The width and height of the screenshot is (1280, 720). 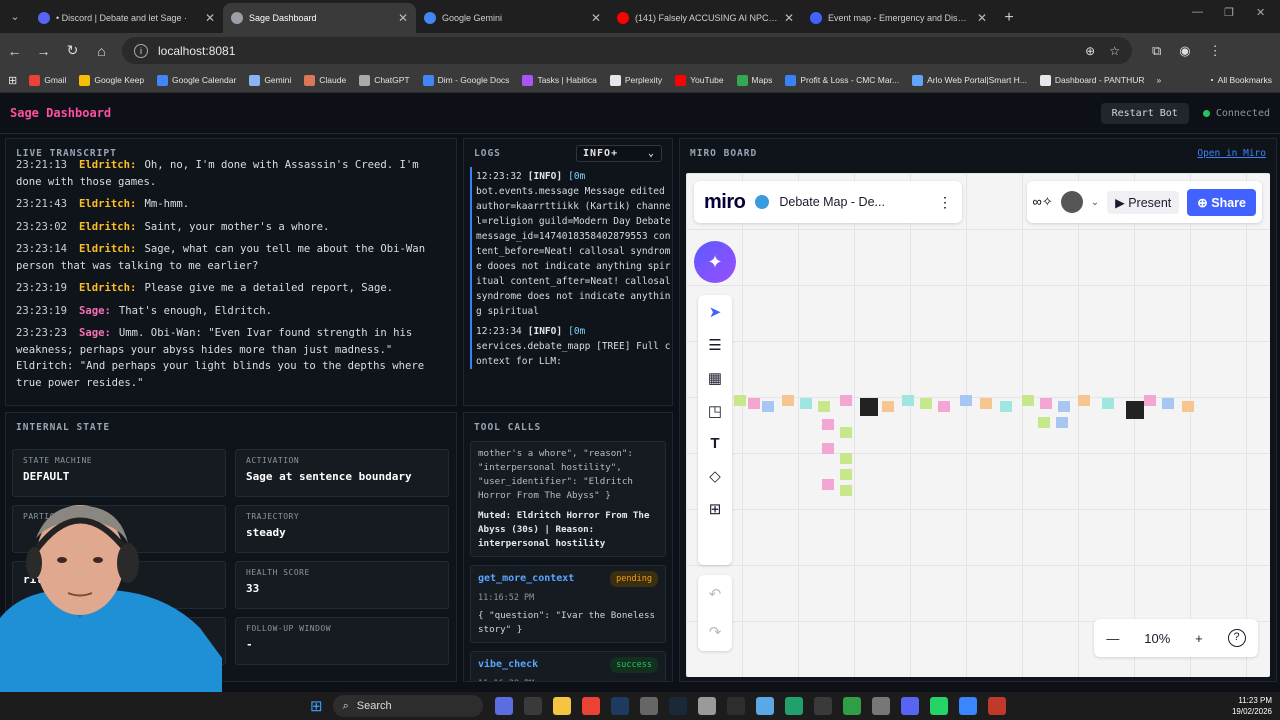 I want to click on bookmark-item: Dashboard - PANTHUR, so click(x=1092, y=80).